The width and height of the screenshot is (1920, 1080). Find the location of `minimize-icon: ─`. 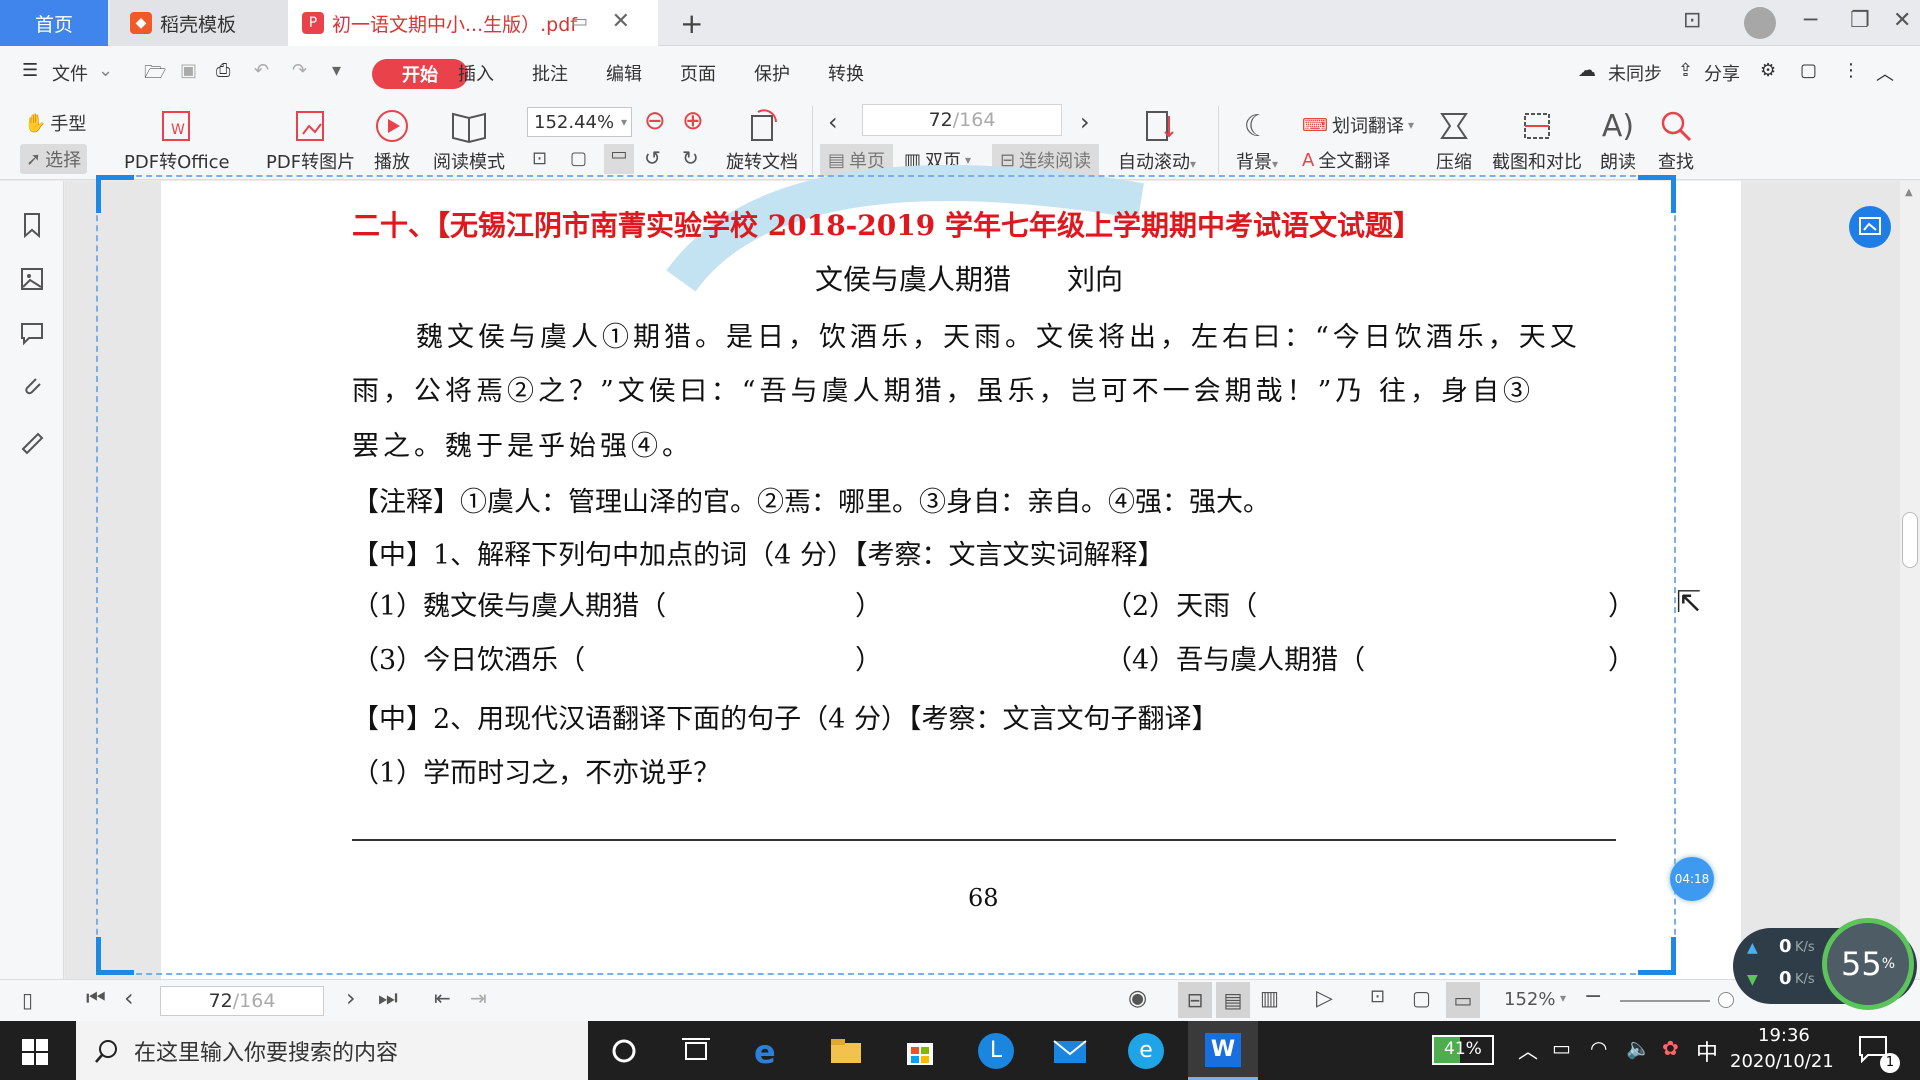

minimize-icon: ─ is located at coordinates (1810, 20).